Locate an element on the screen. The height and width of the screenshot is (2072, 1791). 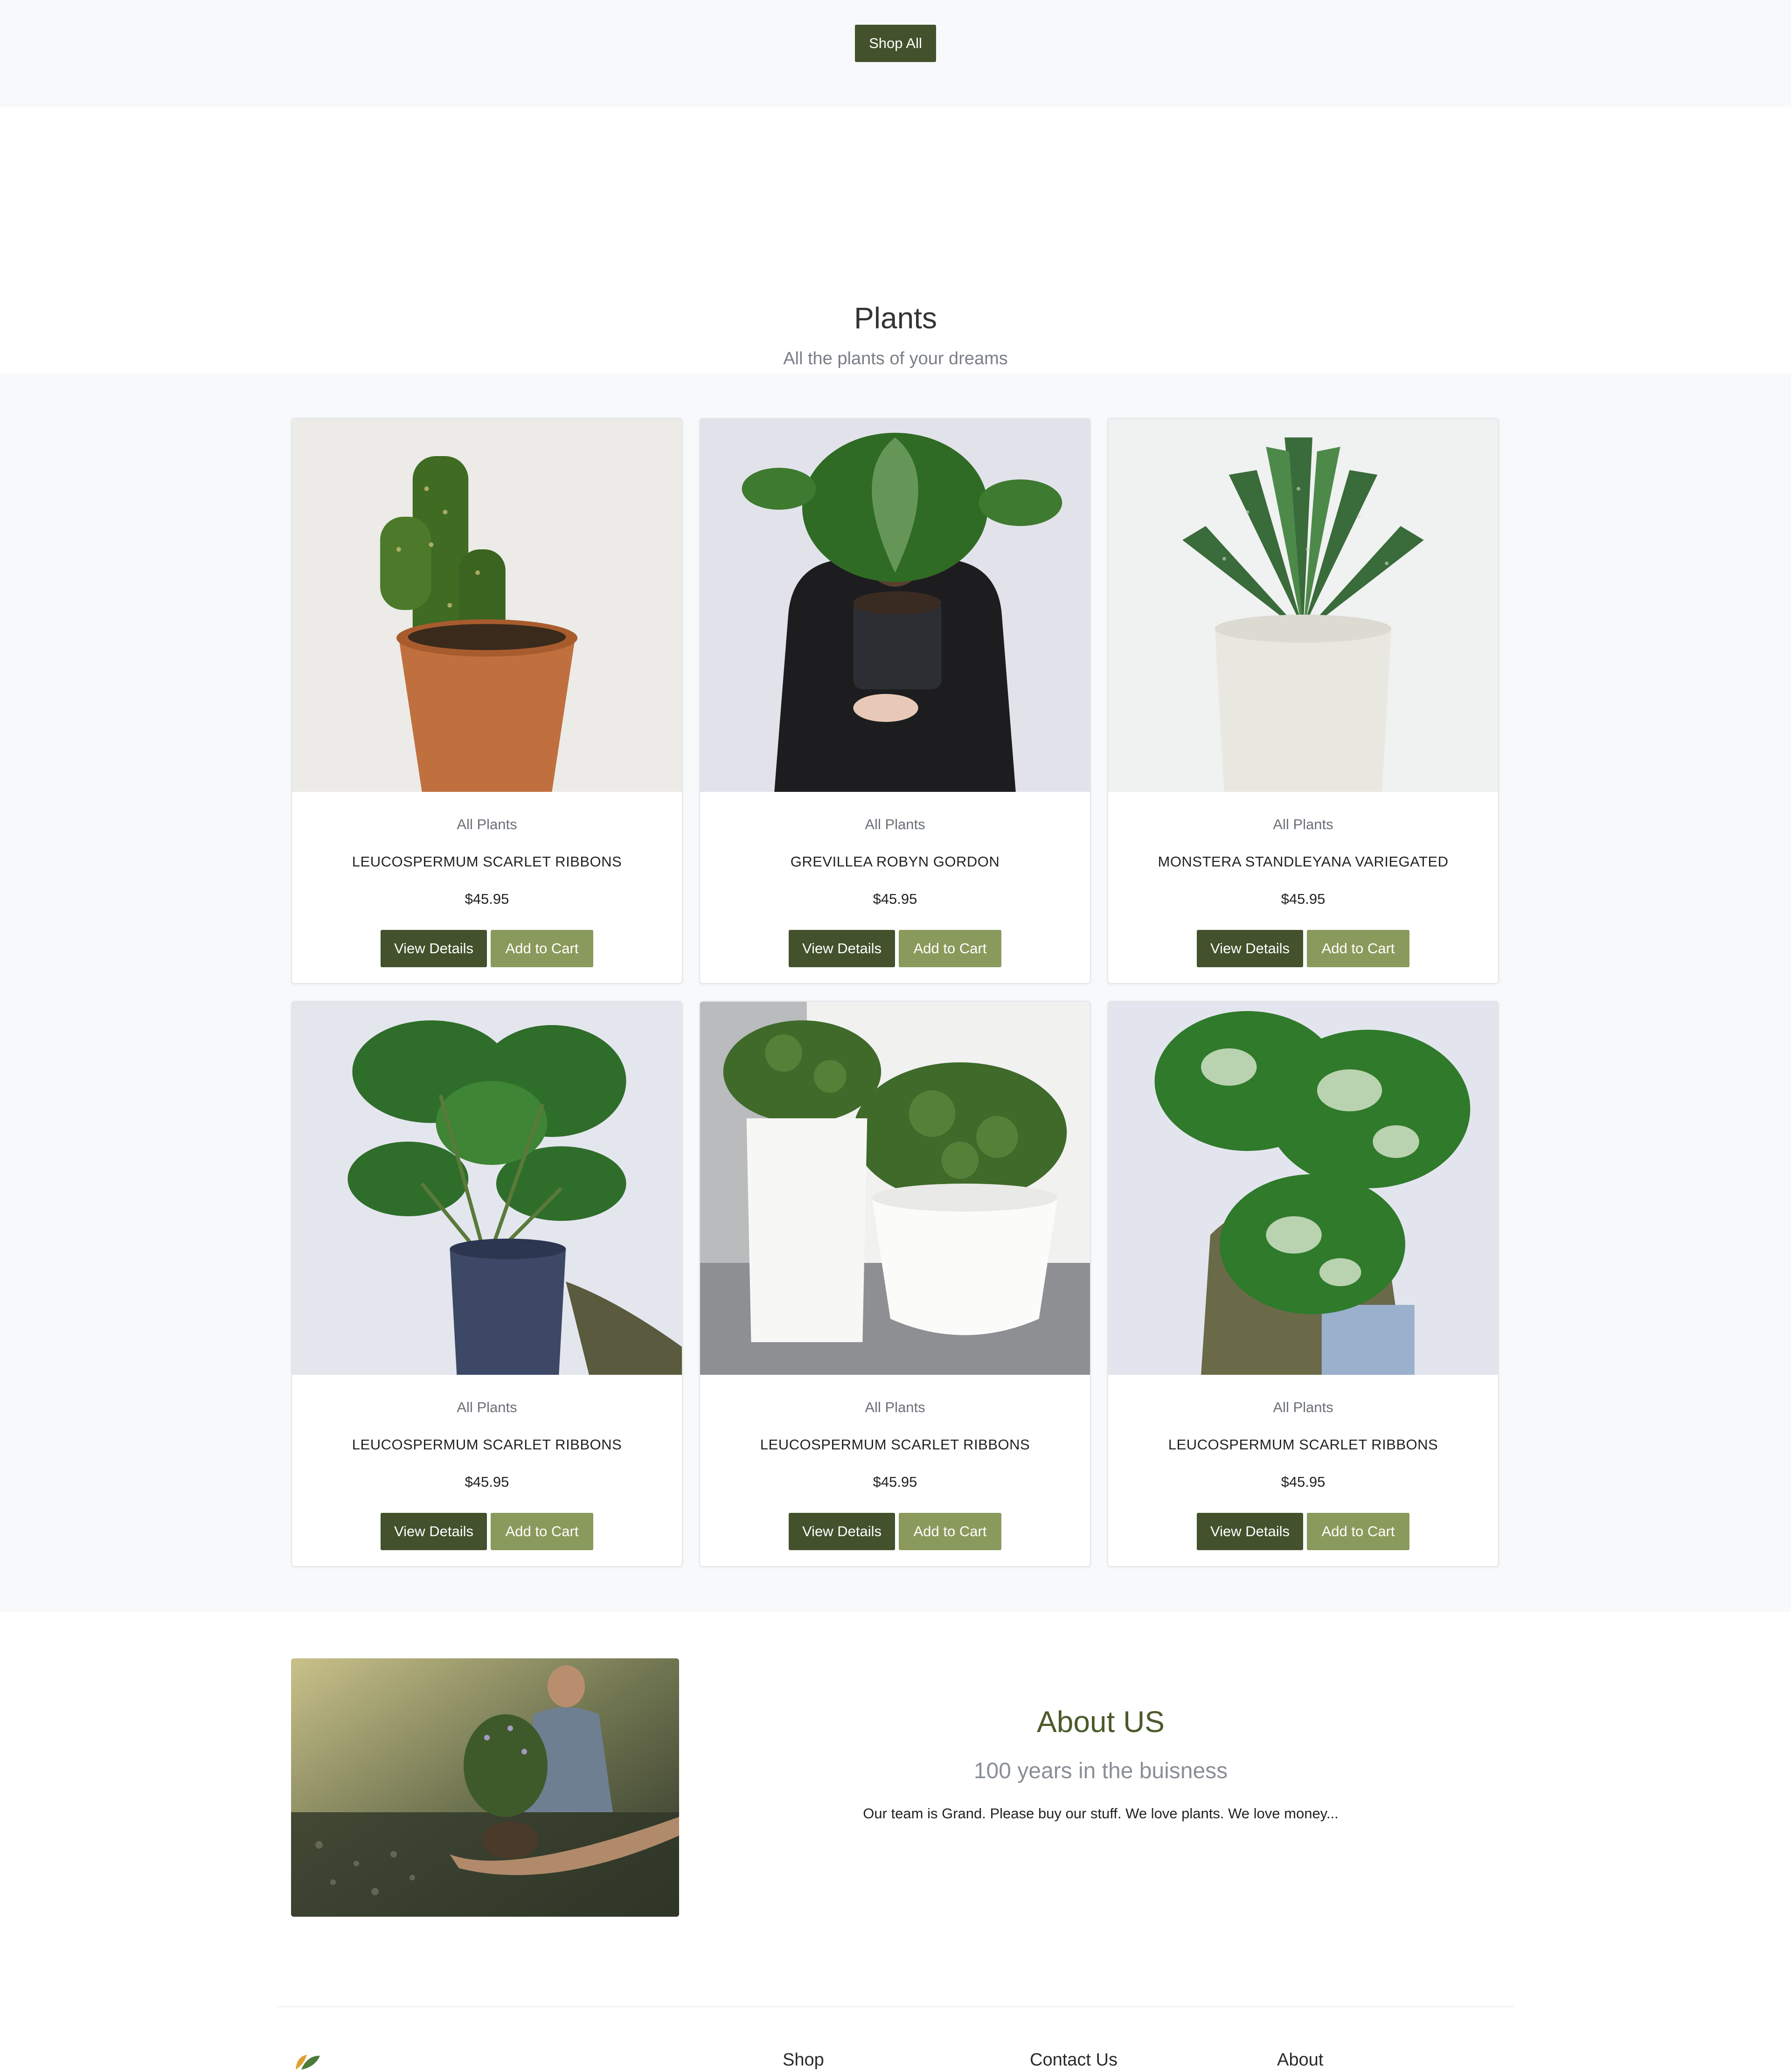
footer-link-contact: Contact Us is located at coordinates (1074, 2060).